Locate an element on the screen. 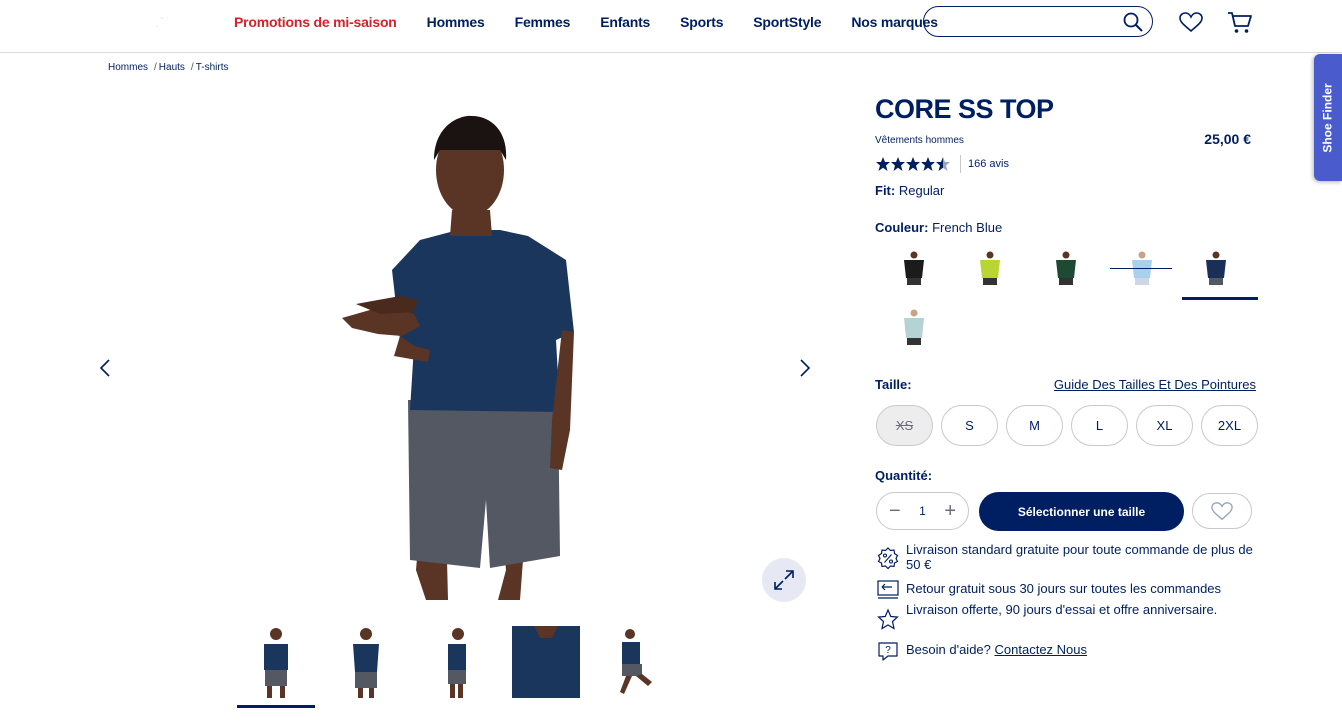 This screenshot has width=1342, height=726. star-icons is located at coordinates (913, 164).